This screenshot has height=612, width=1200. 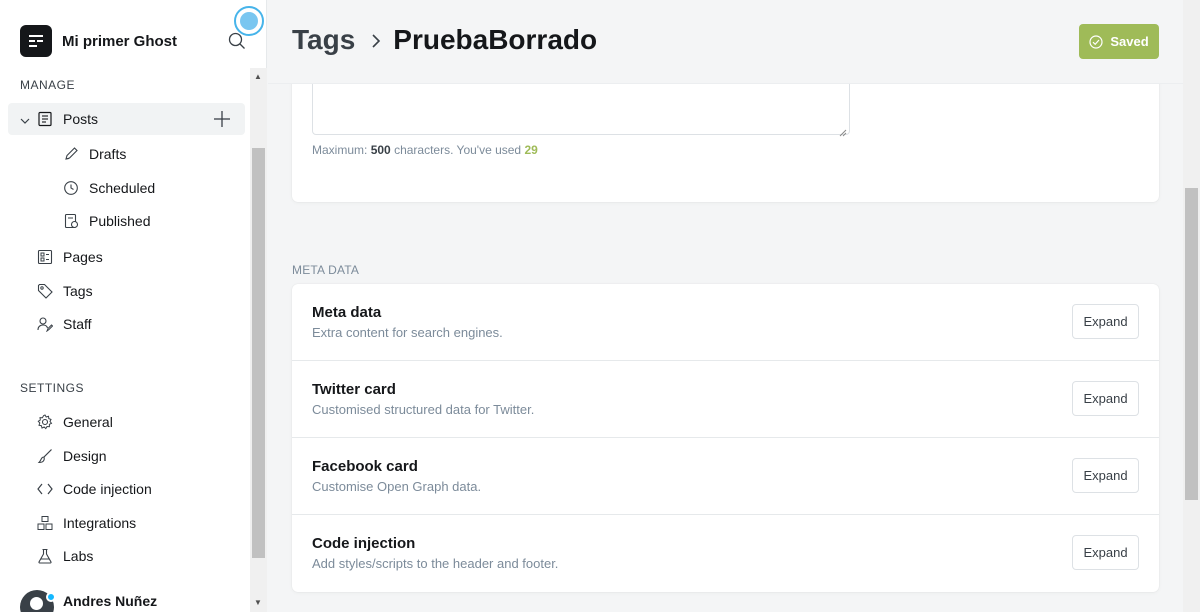 What do you see at coordinates (843, 130) in the screenshot?
I see `resize-grip-icon` at bounding box center [843, 130].